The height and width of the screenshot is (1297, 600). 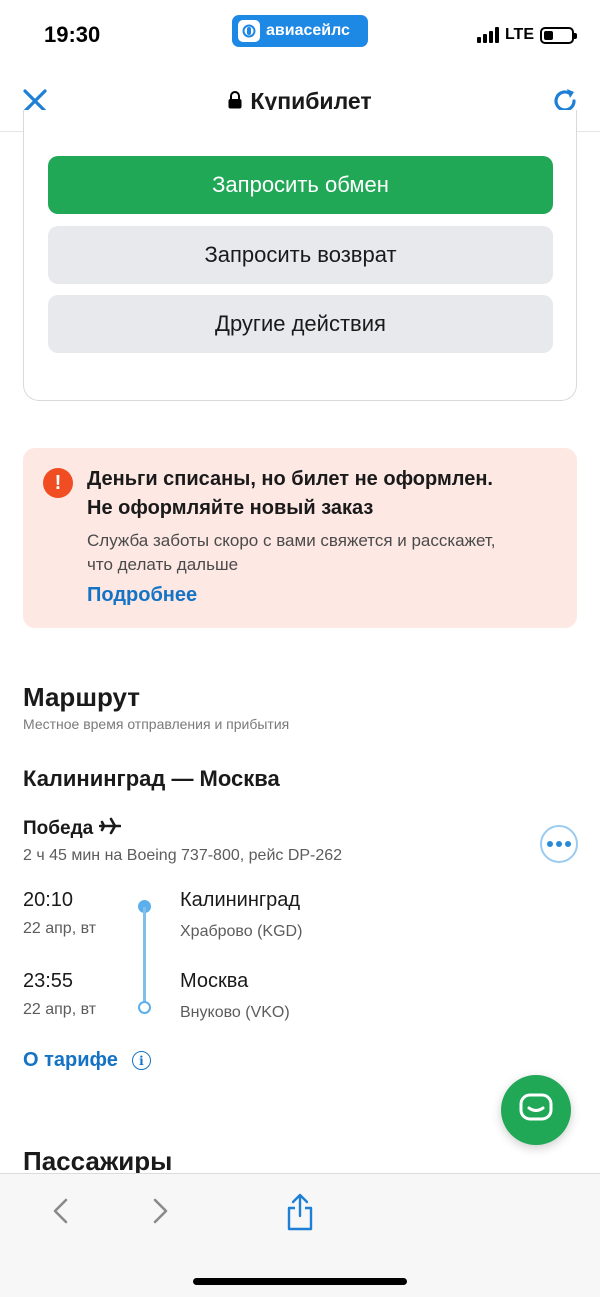 I want to click on plane-icon, so click(x=110, y=829).